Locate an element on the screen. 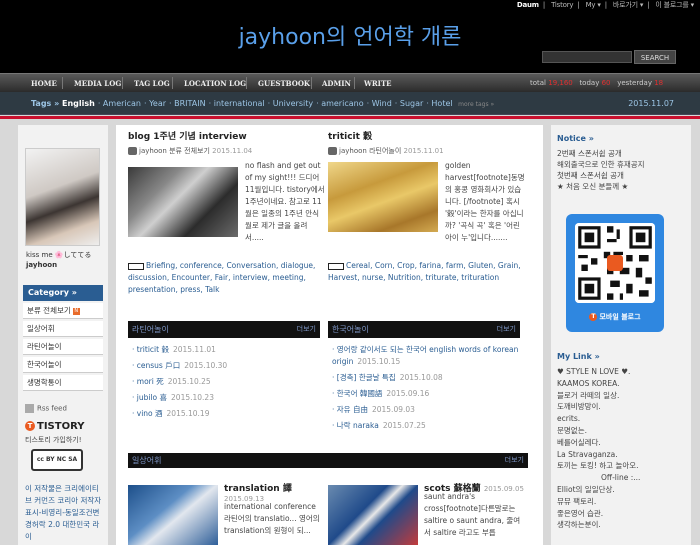 Image resolution: width=700 pixels, height=545 pixels. tag-link: BRITAIN is located at coordinates (190, 103).